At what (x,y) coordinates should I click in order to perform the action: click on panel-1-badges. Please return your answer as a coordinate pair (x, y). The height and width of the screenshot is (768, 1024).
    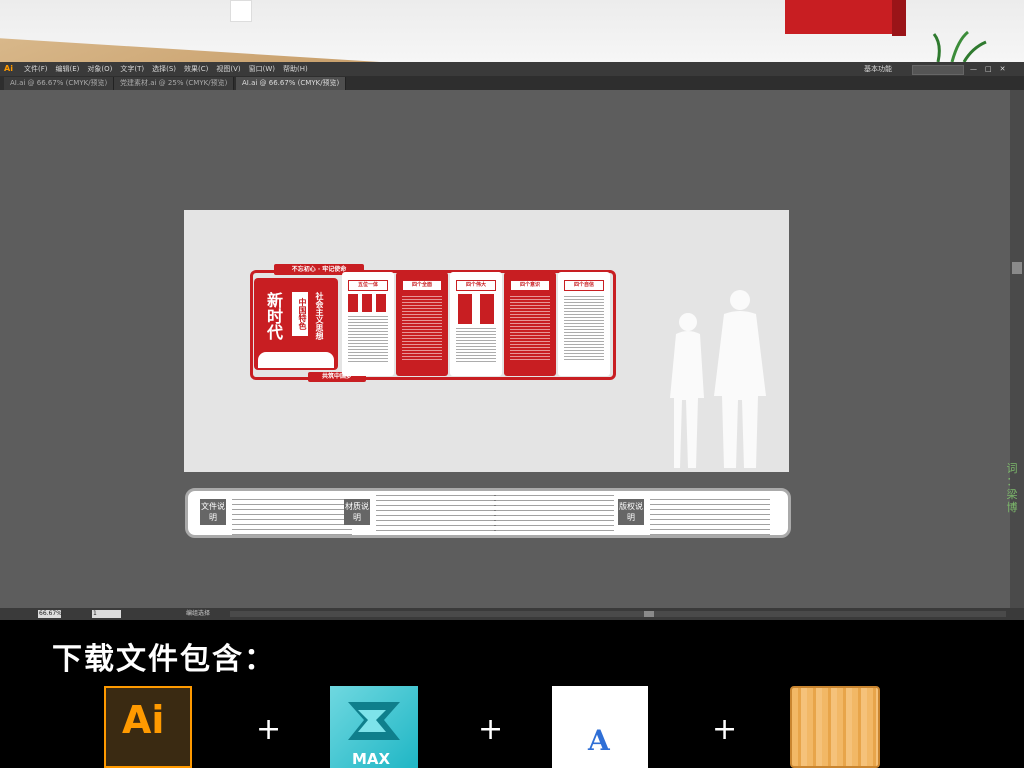
    Looking at the image, I should click on (368, 303).